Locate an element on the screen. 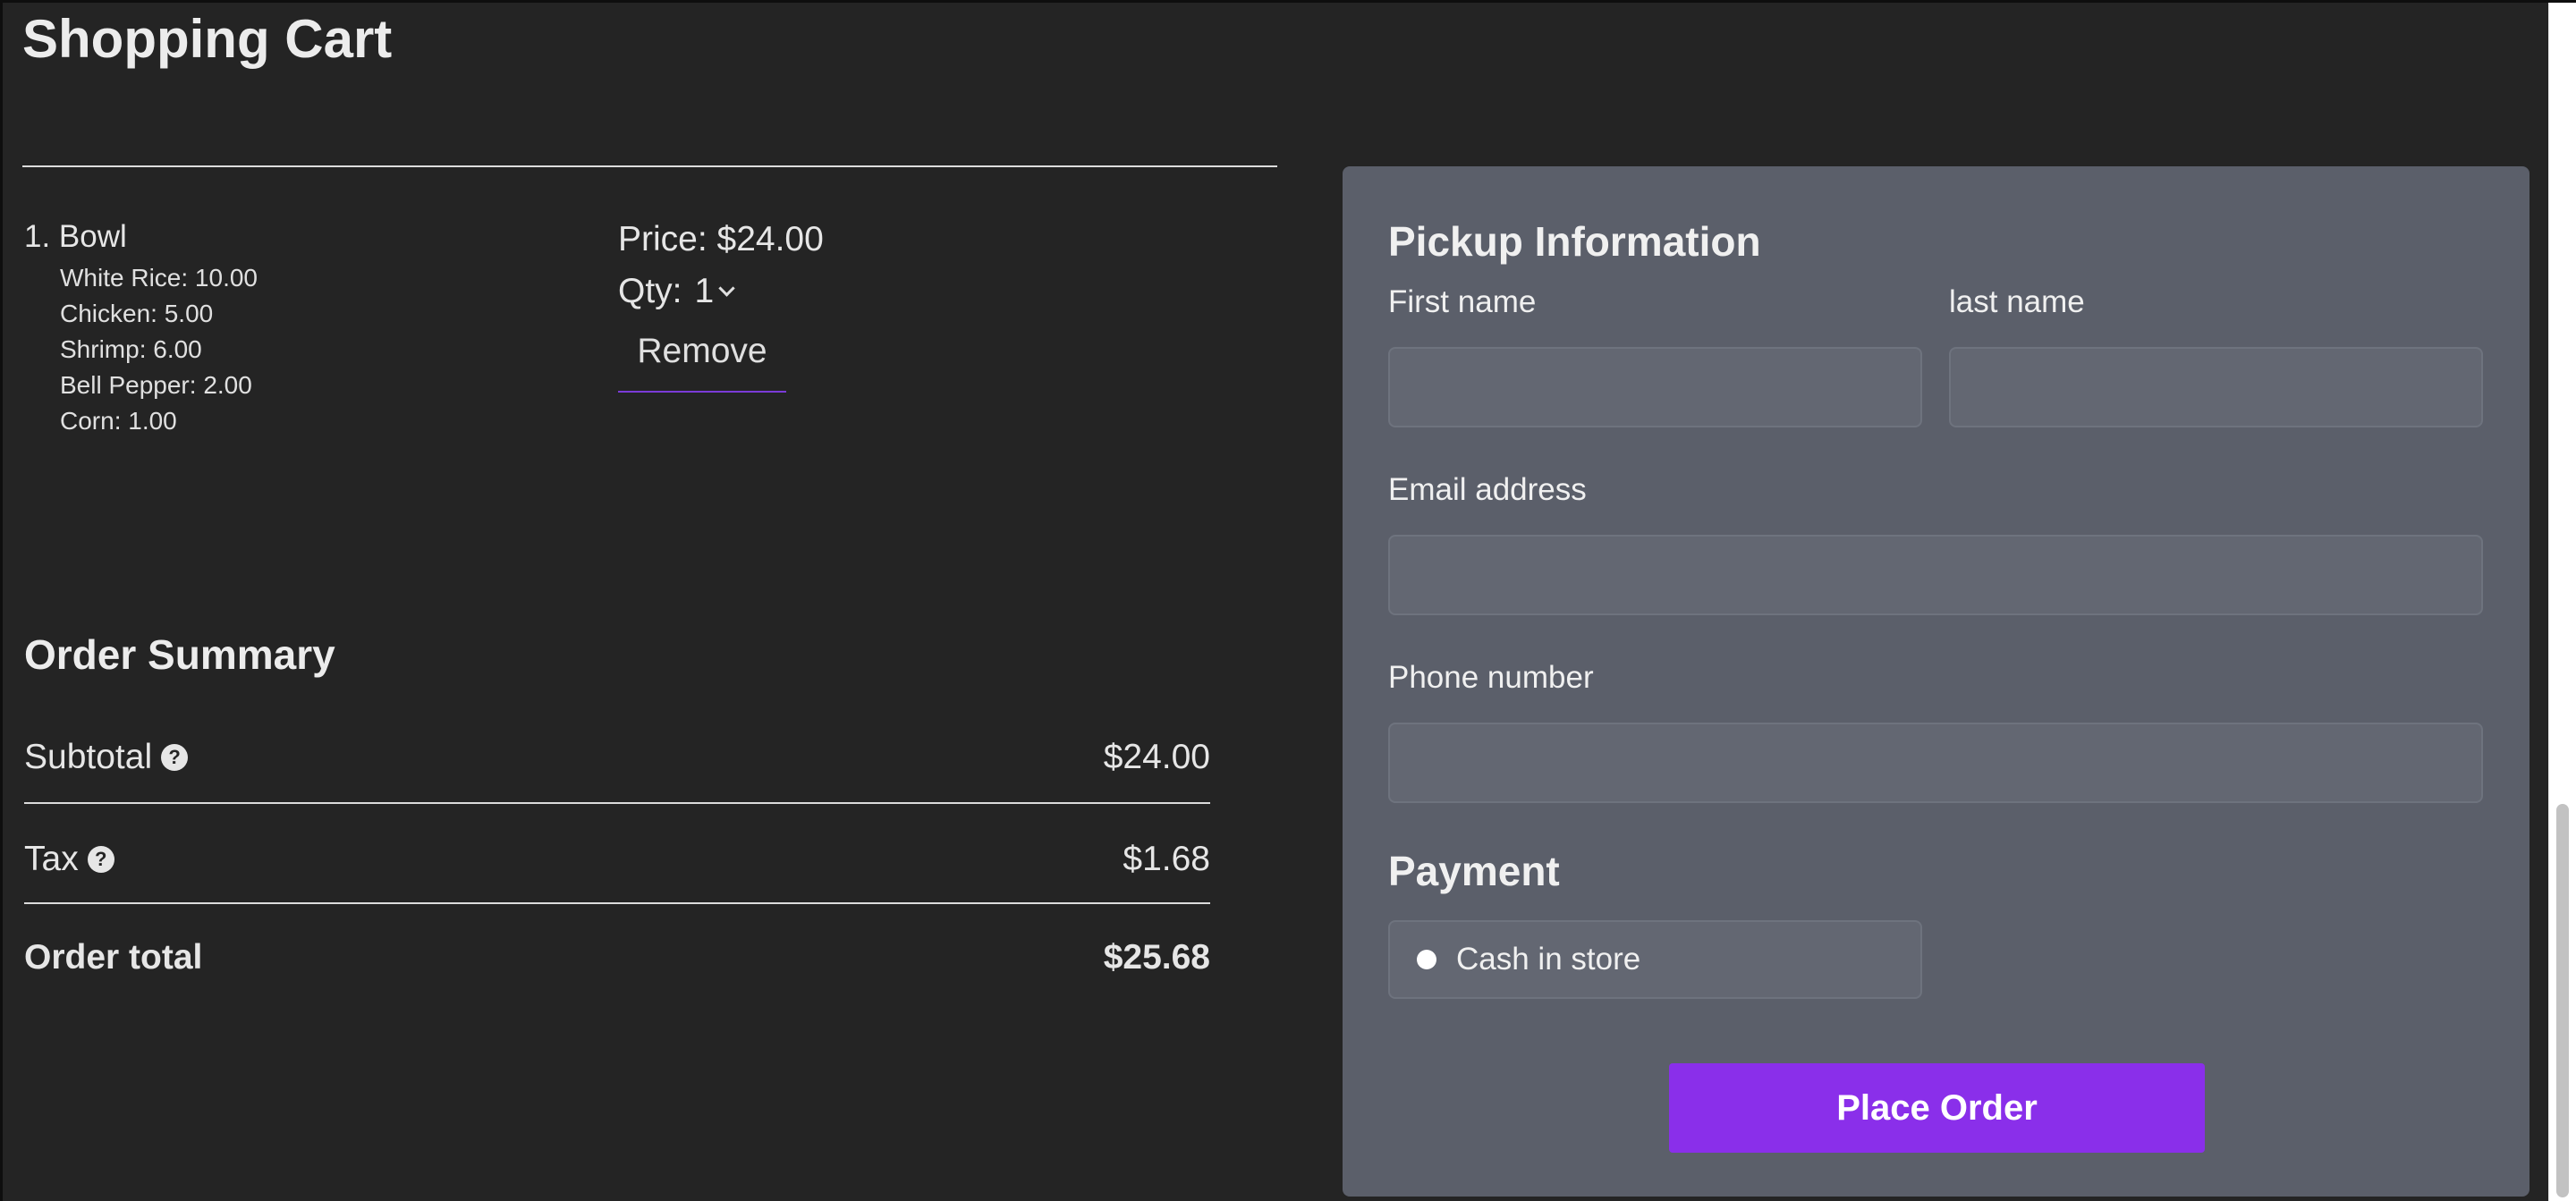 The image size is (2576, 1201). subtotal-value: $24.00 is located at coordinates (1156, 757).